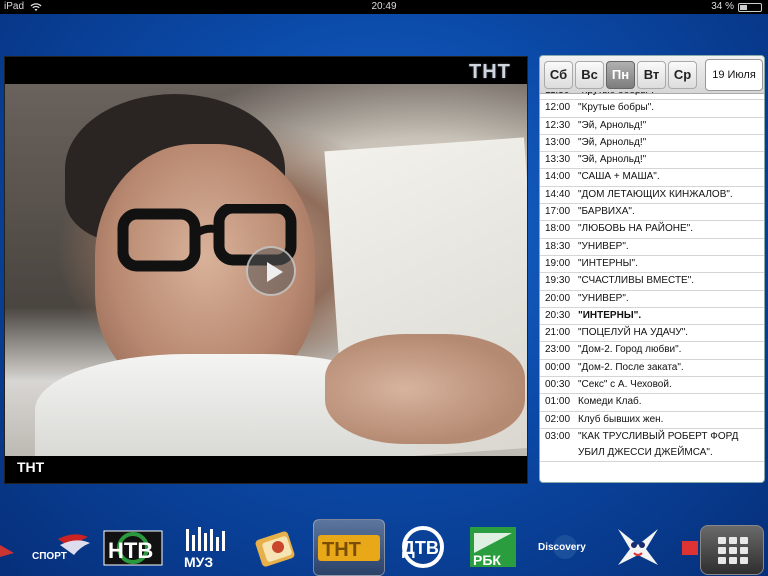 The height and width of the screenshot is (576, 768). What do you see at coordinates (750, 7) in the screenshot?
I see `battery-icon` at bounding box center [750, 7].